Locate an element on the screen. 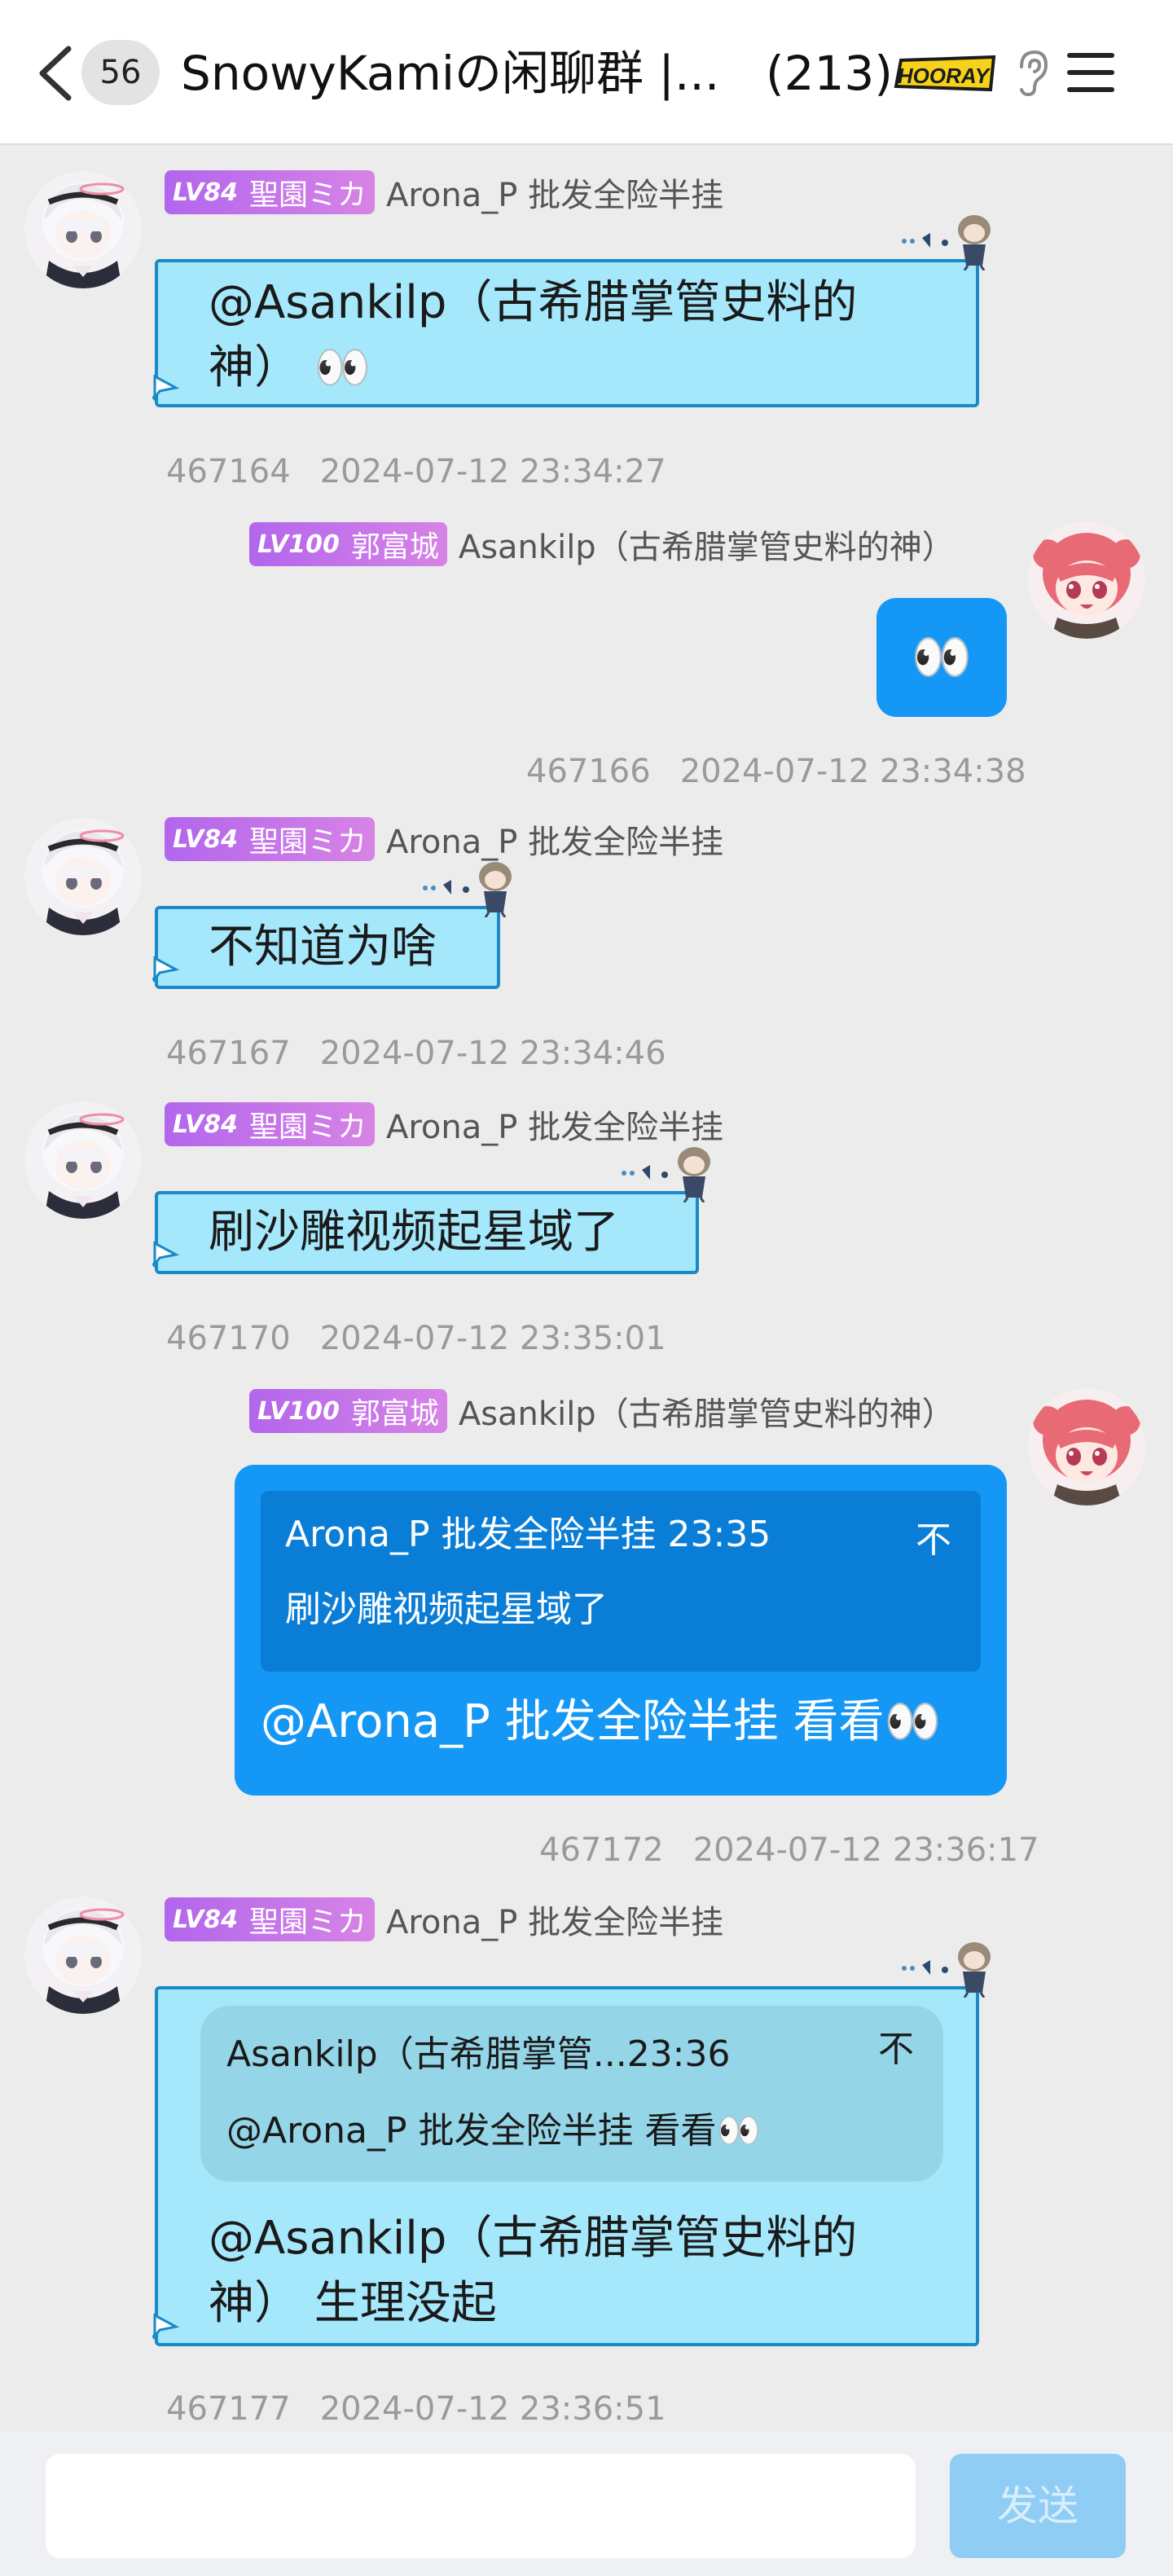 This screenshot has width=1173, height=2576. message-meta: 467170 2024-07-12 23:35:01 is located at coordinates (416, 1338).